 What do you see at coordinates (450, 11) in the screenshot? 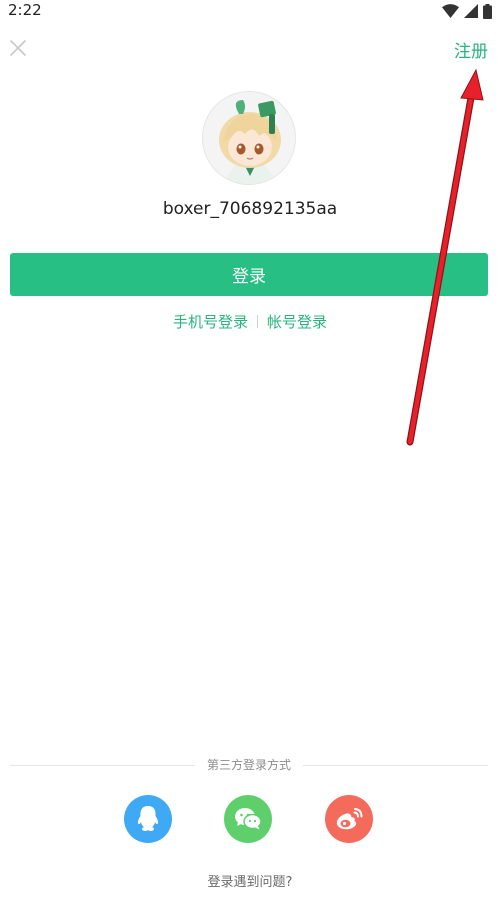
I see `wifi-icon` at bounding box center [450, 11].